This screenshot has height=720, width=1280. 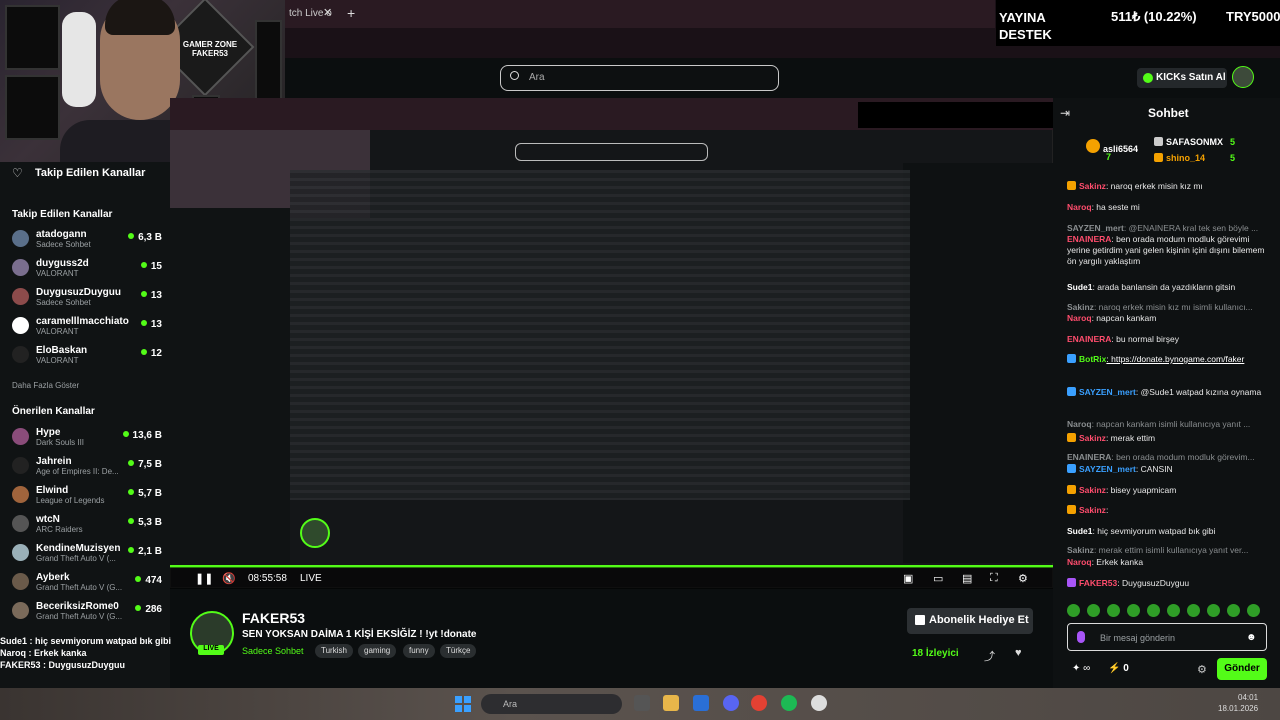 What do you see at coordinates (334, 651) in the screenshot?
I see `stream-tag: Turkish` at bounding box center [334, 651].